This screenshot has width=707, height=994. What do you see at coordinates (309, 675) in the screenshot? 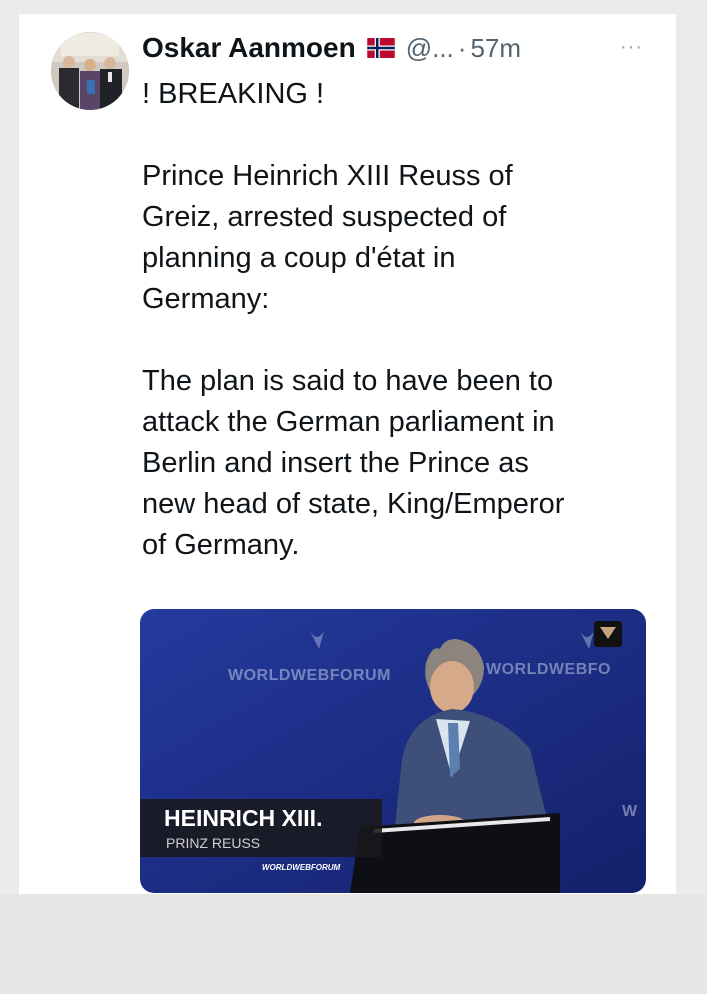
I see `backdrop-logo-left: WORLDWEBFORUM` at bounding box center [309, 675].